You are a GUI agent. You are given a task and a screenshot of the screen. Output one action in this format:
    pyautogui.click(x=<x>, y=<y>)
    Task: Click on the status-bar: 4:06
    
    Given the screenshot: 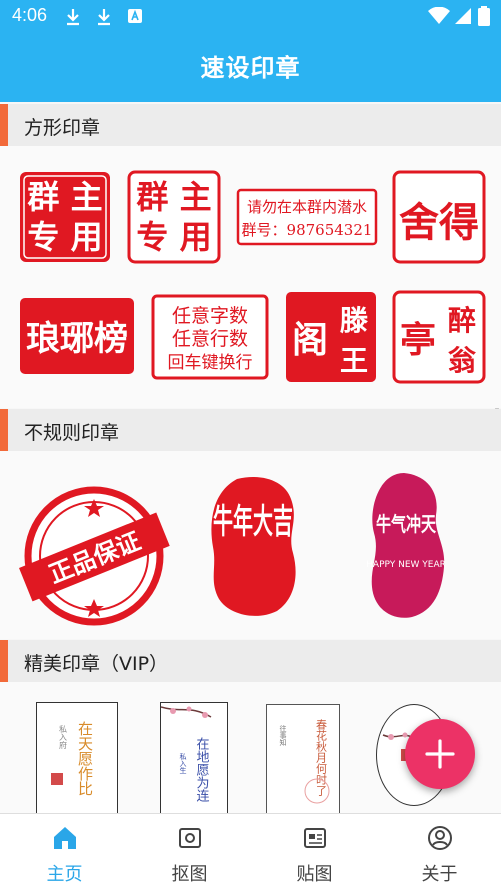 What is the action you would take?
    pyautogui.click(x=250, y=17)
    